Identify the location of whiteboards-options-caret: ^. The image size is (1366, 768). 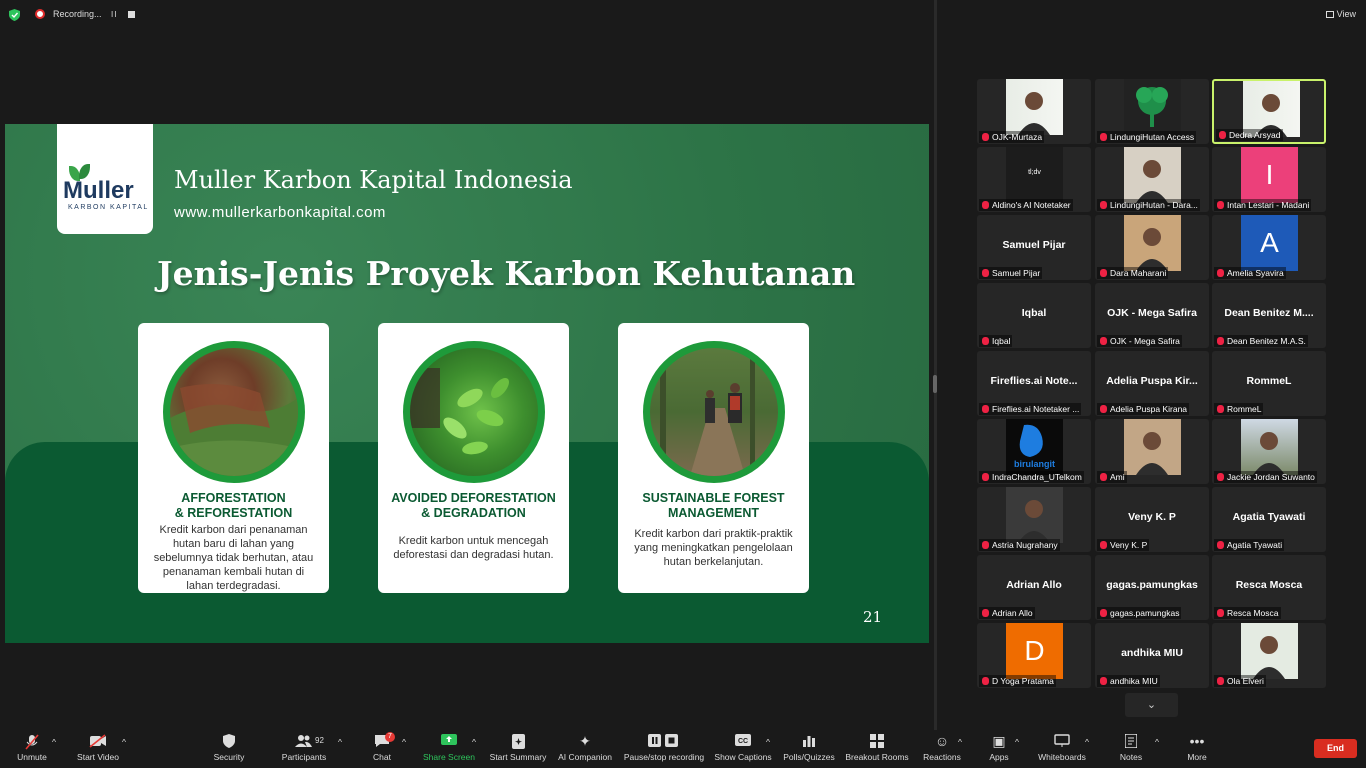
(1087, 742).